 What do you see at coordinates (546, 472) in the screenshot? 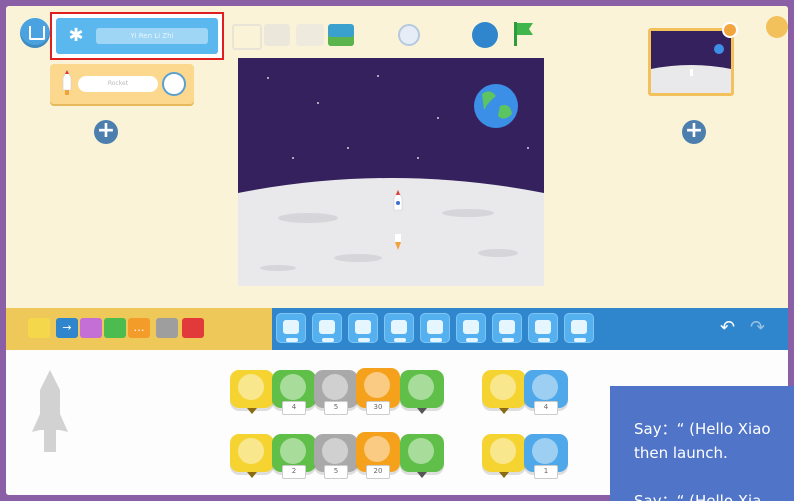
I see `block-param: 1` at bounding box center [546, 472].